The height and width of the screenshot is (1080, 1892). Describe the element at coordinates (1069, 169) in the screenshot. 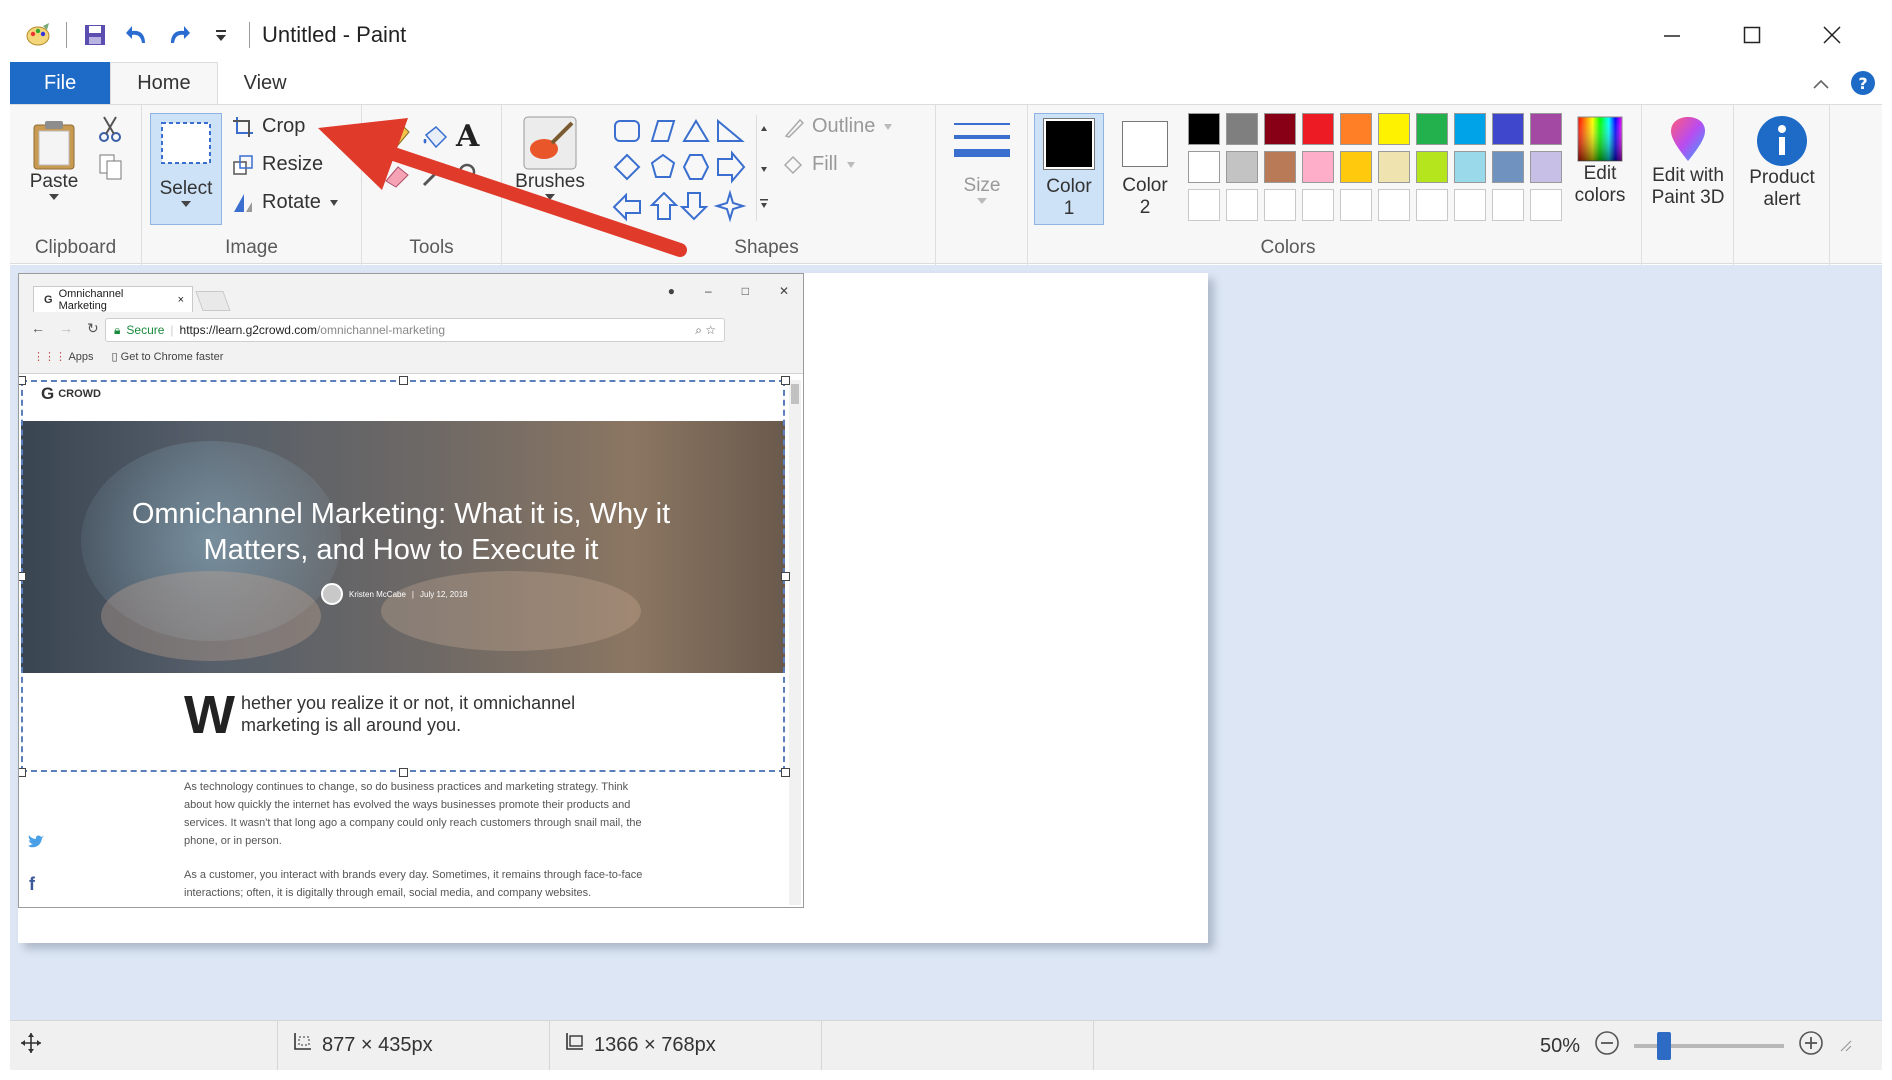

I see `color1-button: Color 1` at that location.